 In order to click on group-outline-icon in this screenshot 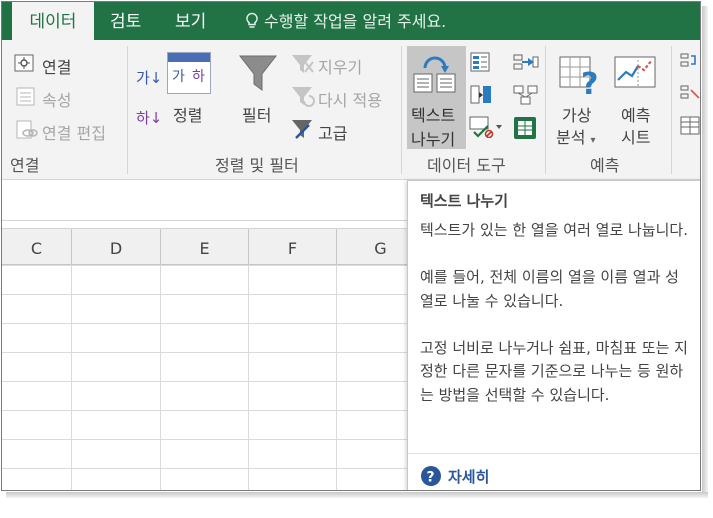, I will do `click(689, 64)`.